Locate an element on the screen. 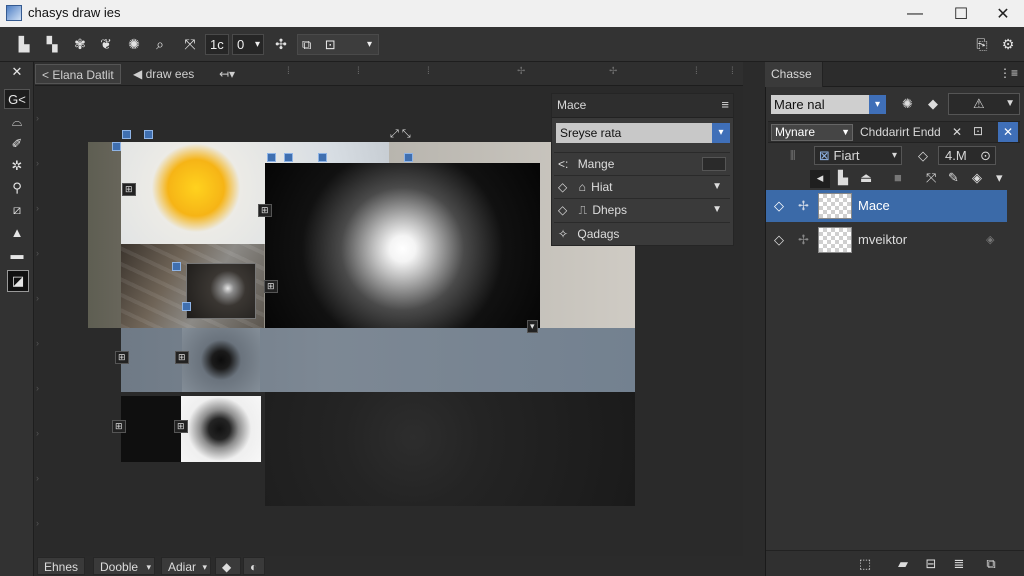 The height and width of the screenshot is (576, 1024). menu-icon: ≡ is located at coordinates (725, 104).